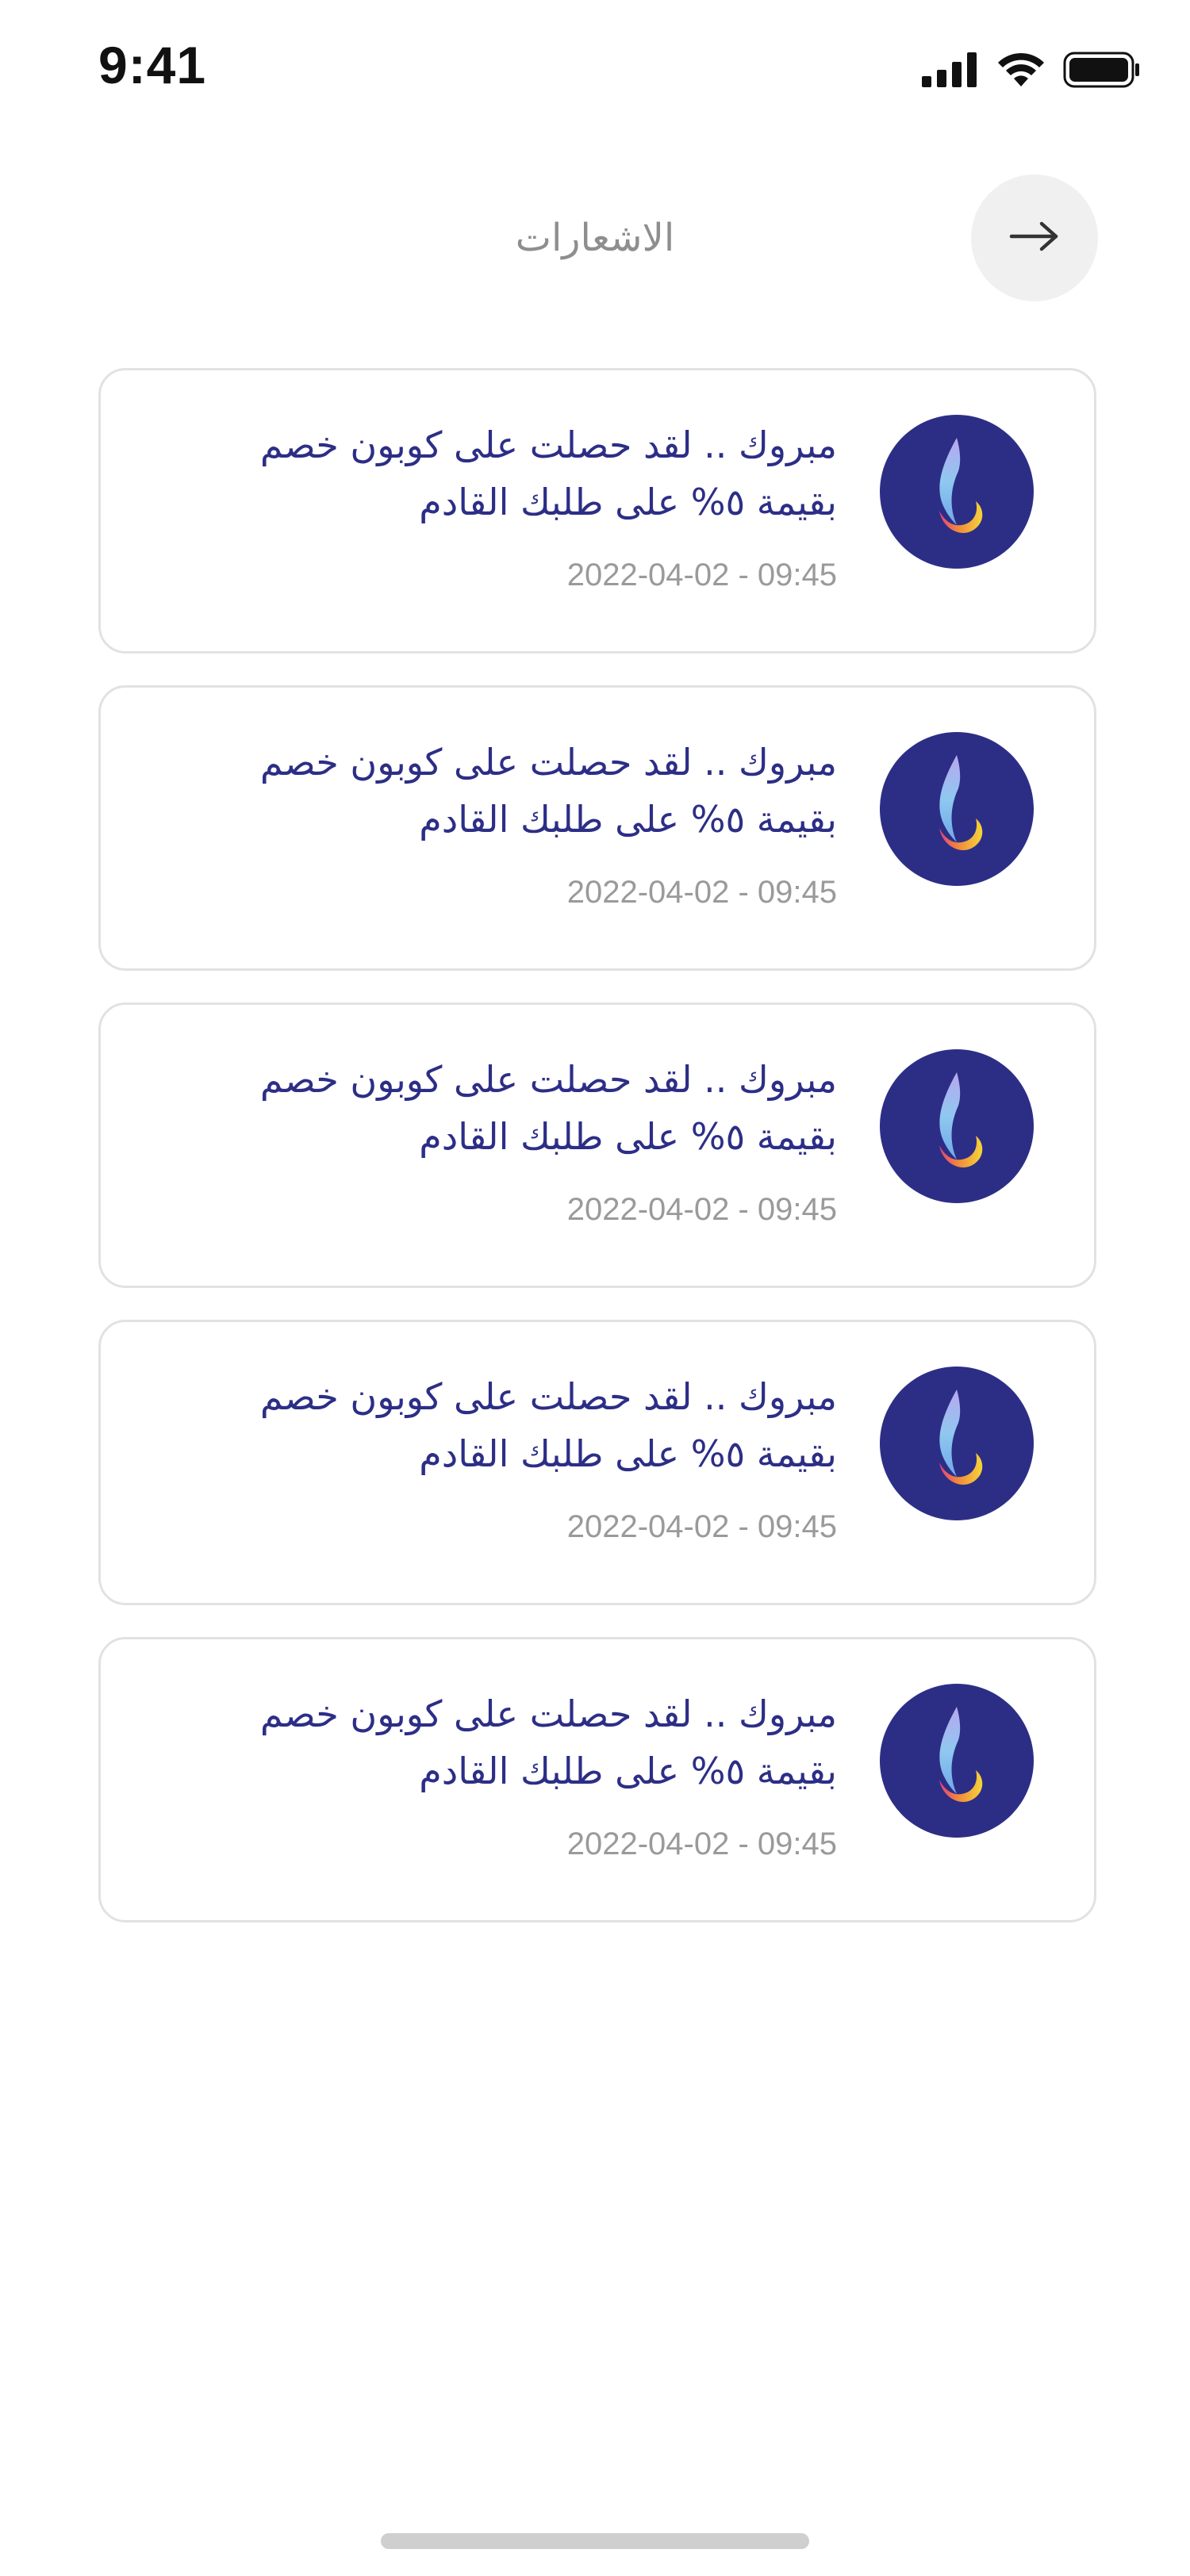 This screenshot has height=2576, width=1190. I want to click on arrow-right-icon, so click(1034, 237).